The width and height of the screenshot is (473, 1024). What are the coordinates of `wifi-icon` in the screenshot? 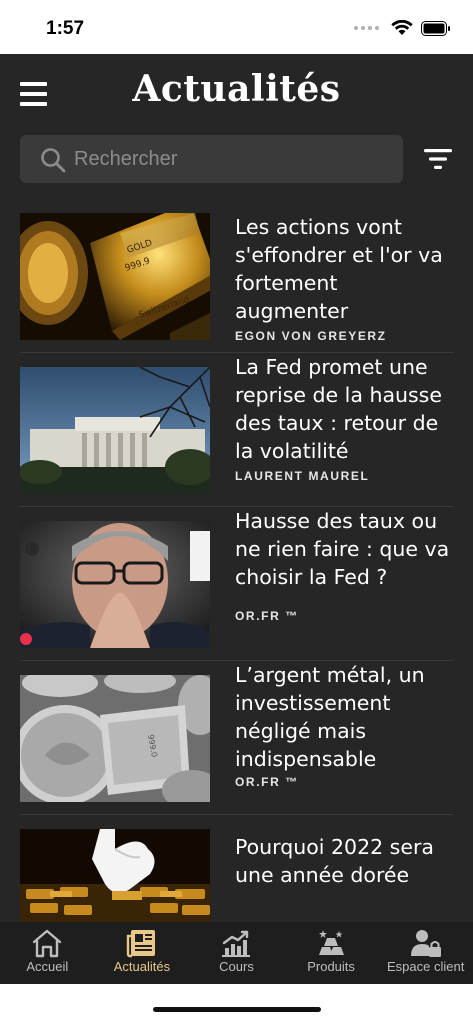 It's located at (402, 27).